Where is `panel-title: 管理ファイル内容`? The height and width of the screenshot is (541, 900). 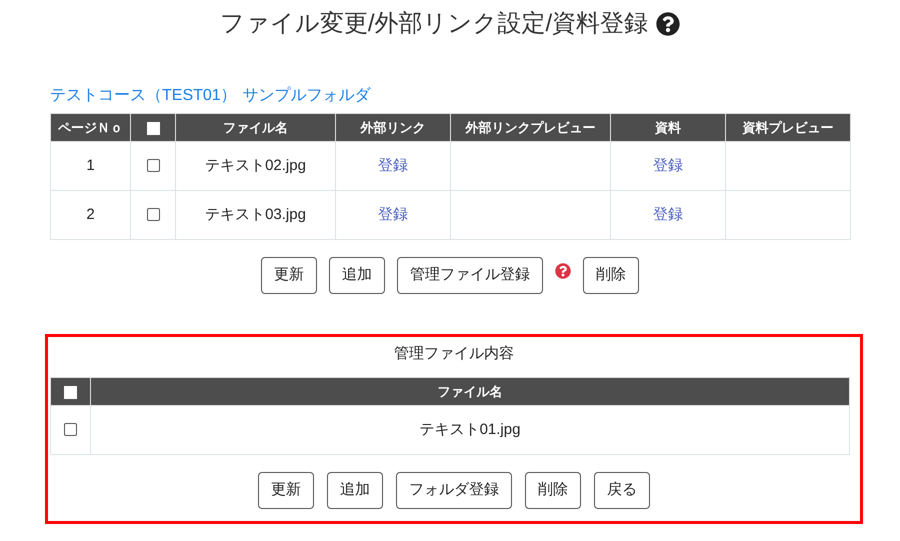 panel-title: 管理ファイル内容 is located at coordinates (454, 354).